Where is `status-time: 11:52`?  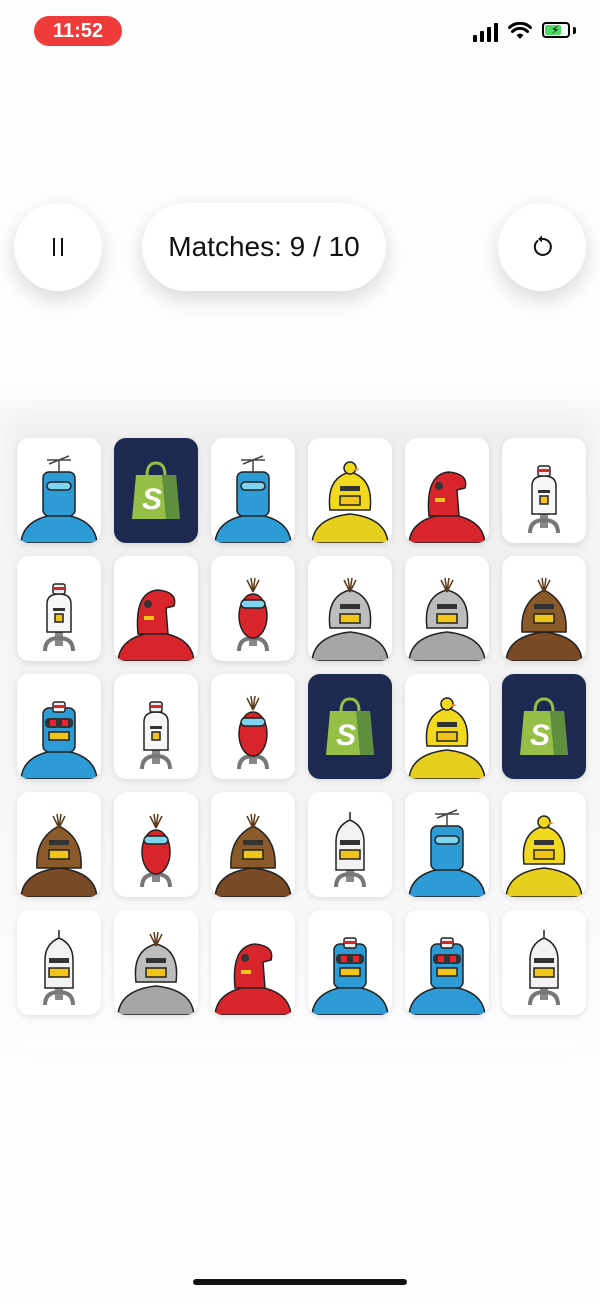 status-time: 11:52 is located at coordinates (78, 31).